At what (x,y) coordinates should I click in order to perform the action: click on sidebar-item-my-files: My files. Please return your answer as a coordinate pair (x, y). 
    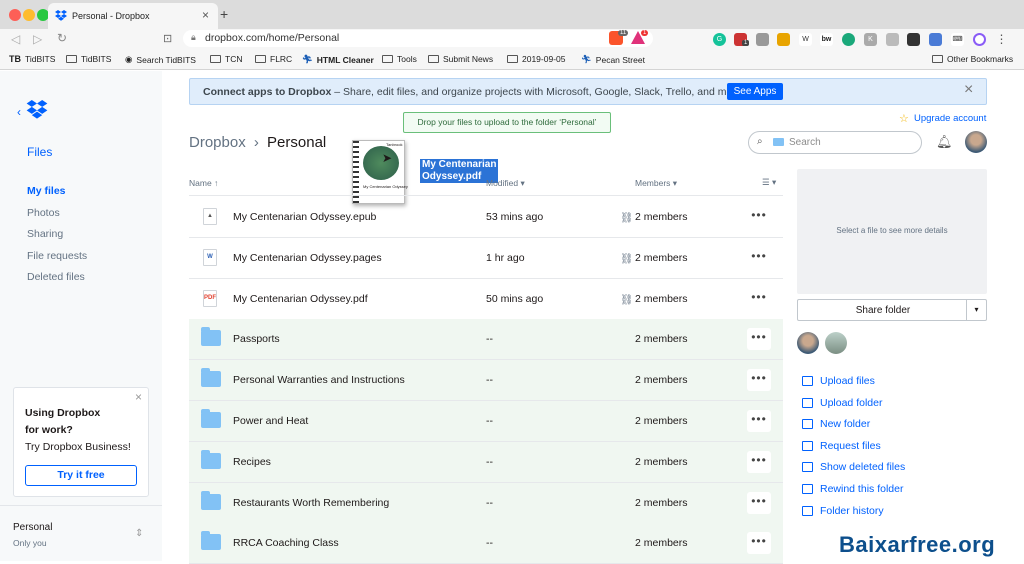
    Looking at the image, I should click on (46, 191).